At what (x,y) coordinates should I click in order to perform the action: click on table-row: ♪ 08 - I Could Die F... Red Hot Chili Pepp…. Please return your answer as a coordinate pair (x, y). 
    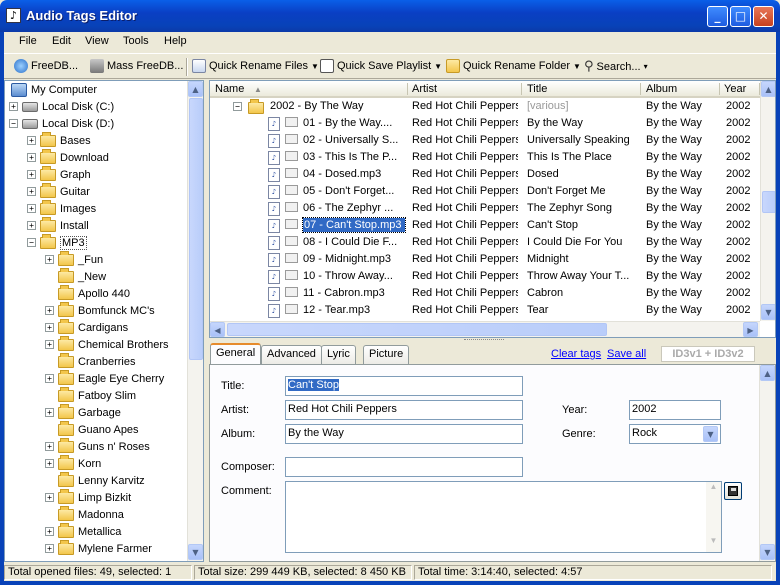
    Looking at the image, I should click on (485, 242).